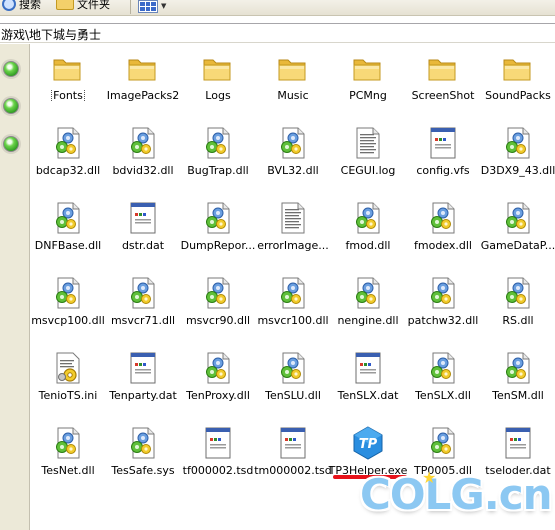 This screenshot has height=530, width=555. Describe the element at coordinates (277, 33) in the screenshot. I see `address-bar: 游戏\地下城与勇士` at that location.